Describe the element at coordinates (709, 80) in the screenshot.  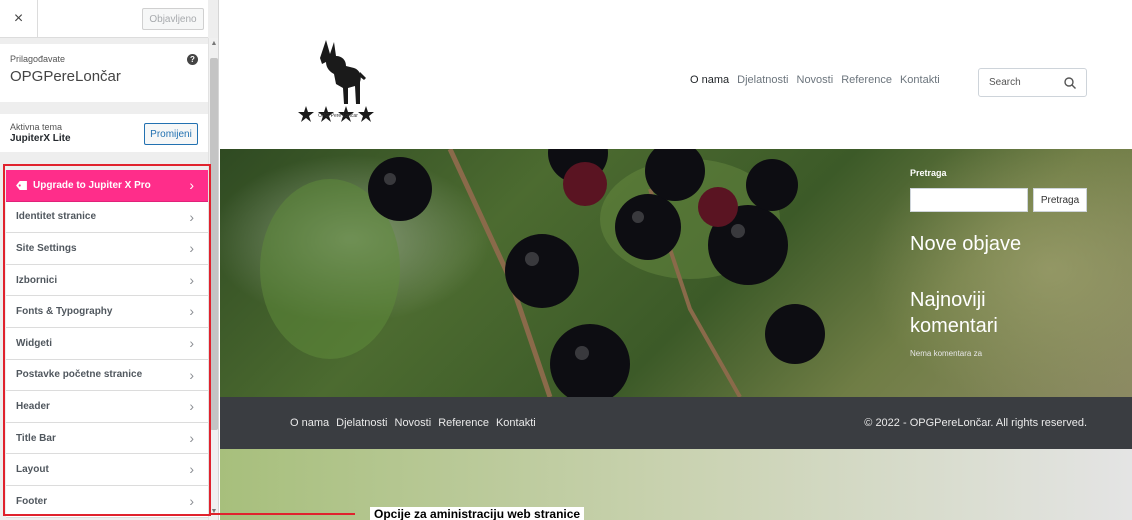
I see `nav-item-o-nama: O nama` at that location.